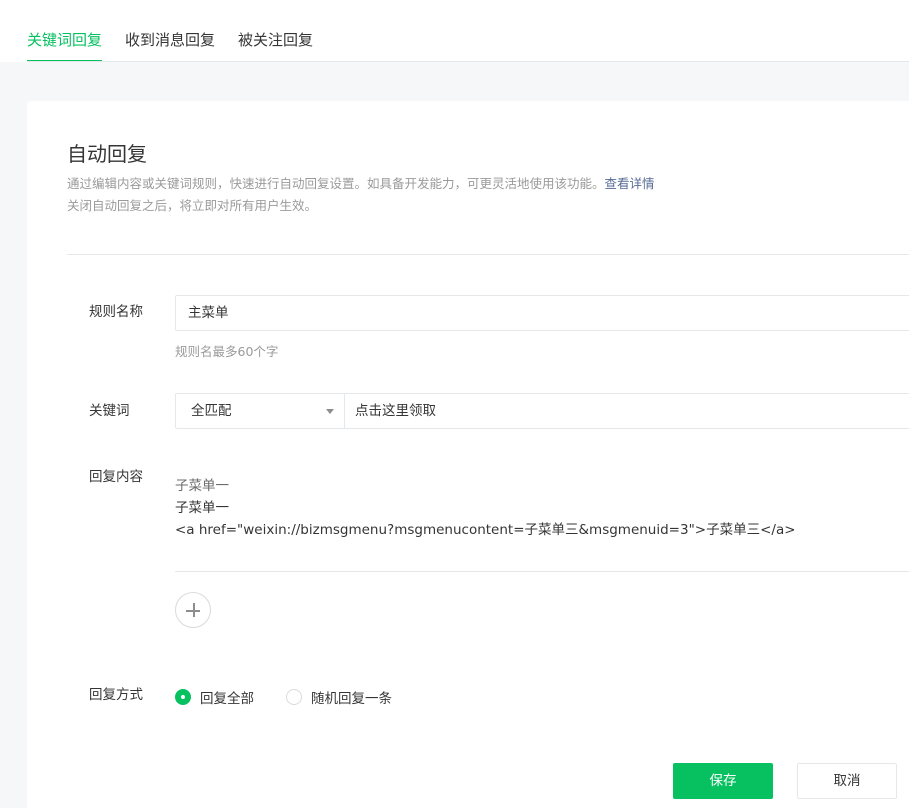  What do you see at coordinates (330, 411) in the screenshot?
I see `chevron-down-icon` at bounding box center [330, 411].